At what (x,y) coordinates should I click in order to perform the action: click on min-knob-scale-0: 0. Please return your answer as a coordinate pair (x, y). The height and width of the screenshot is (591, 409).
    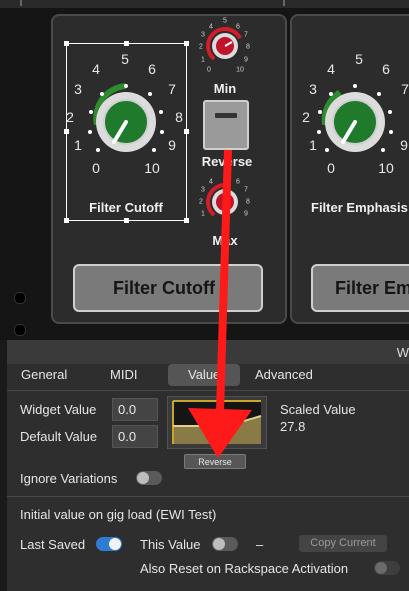
    Looking at the image, I should click on (209, 70).